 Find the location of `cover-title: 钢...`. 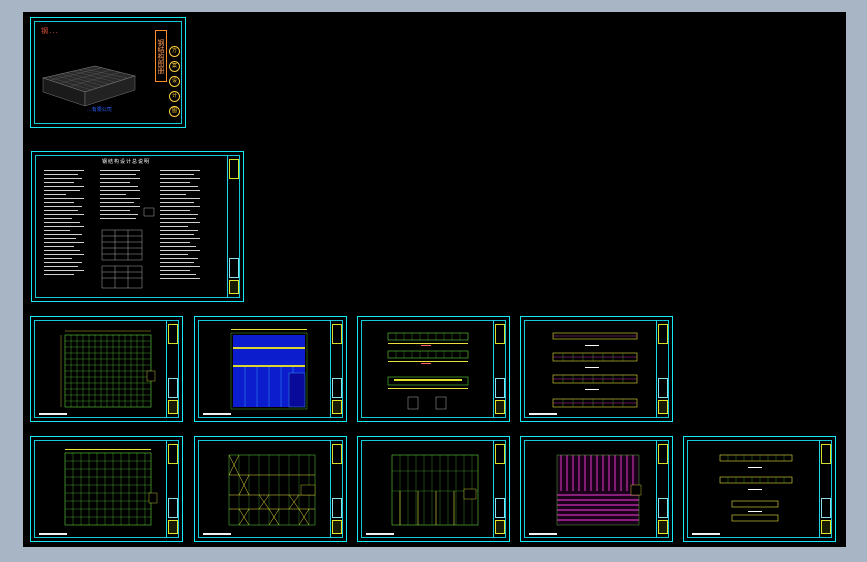

cover-title: 钢... is located at coordinates (50, 31).